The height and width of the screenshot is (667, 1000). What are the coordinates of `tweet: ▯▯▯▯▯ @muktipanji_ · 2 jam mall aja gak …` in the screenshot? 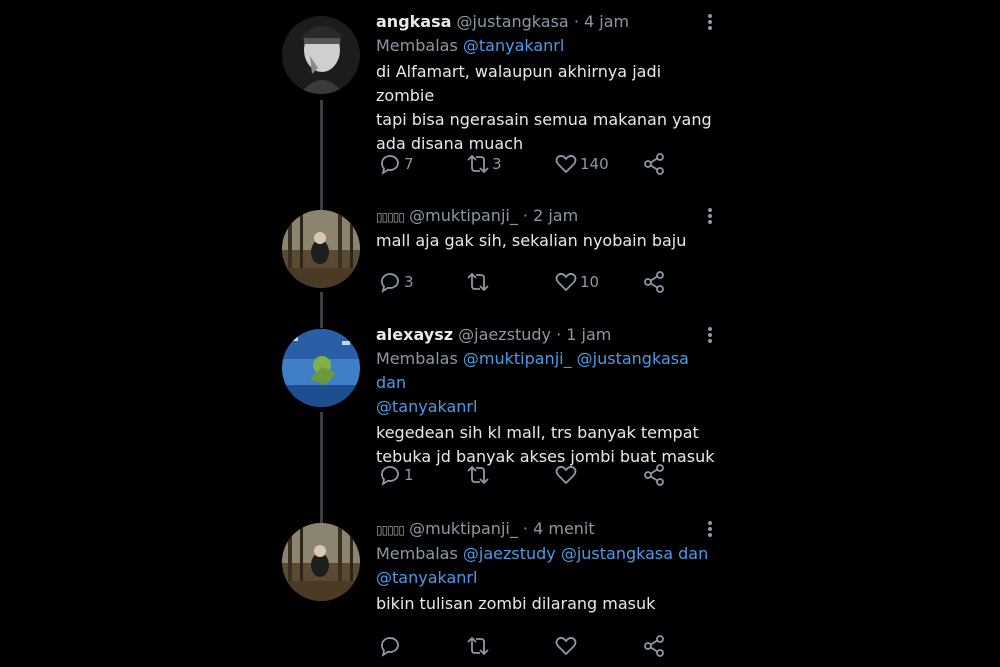 It's located at (502, 256).